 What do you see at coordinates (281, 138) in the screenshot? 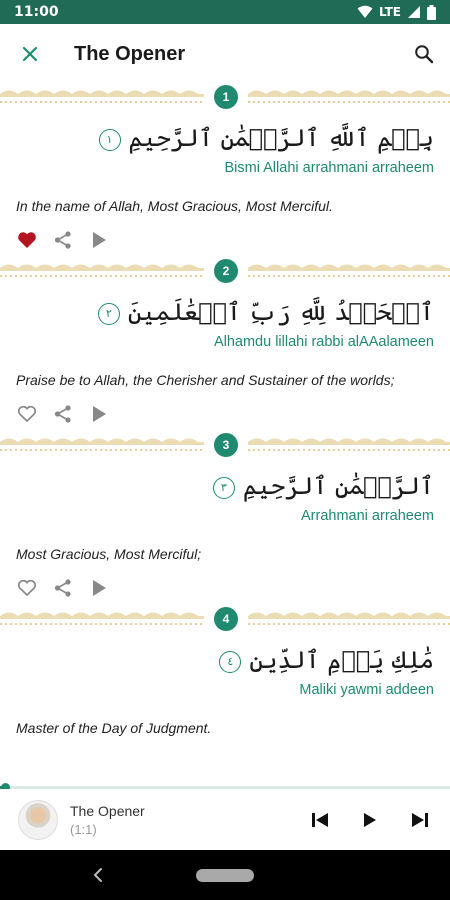
I see `arabic-text: بِسۡمِ ٱللَّهِ ٱلرَّحۡمَٰنِ ٱلرَّحِيمِ` at bounding box center [281, 138].